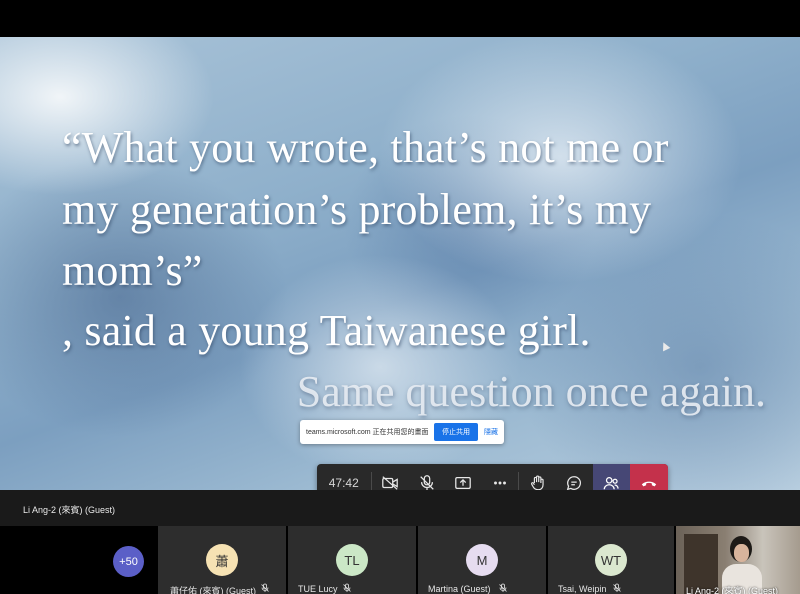  What do you see at coordinates (531, 391) in the screenshot?
I see `slide-subline: Same question once again.` at bounding box center [531, 391].